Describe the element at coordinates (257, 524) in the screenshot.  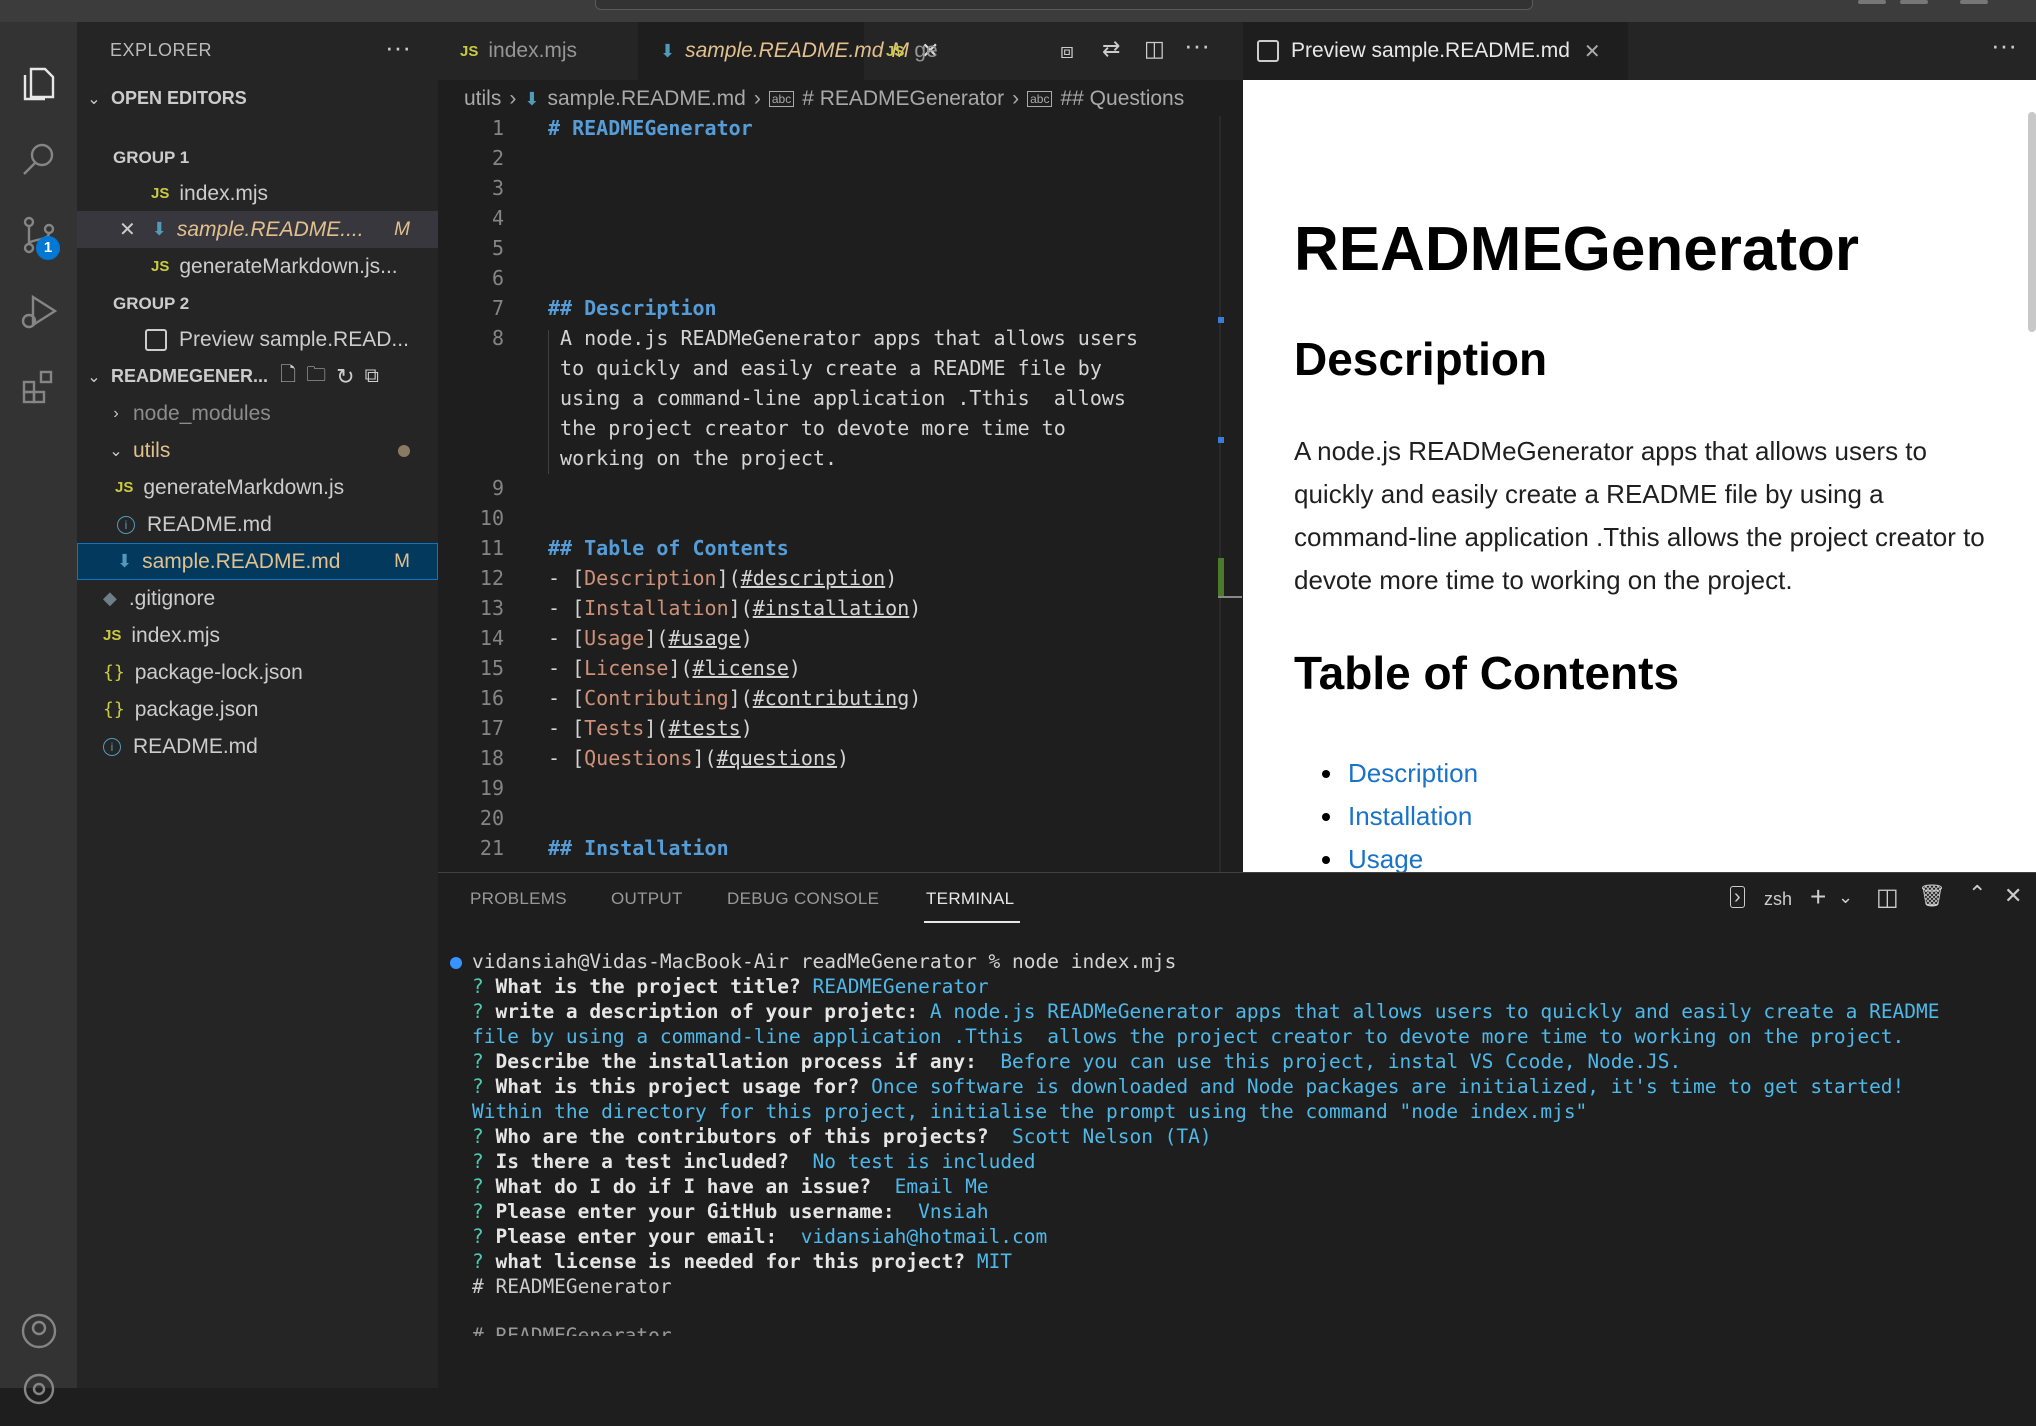
I see `tree-utils-readme: i README.md` at that location.